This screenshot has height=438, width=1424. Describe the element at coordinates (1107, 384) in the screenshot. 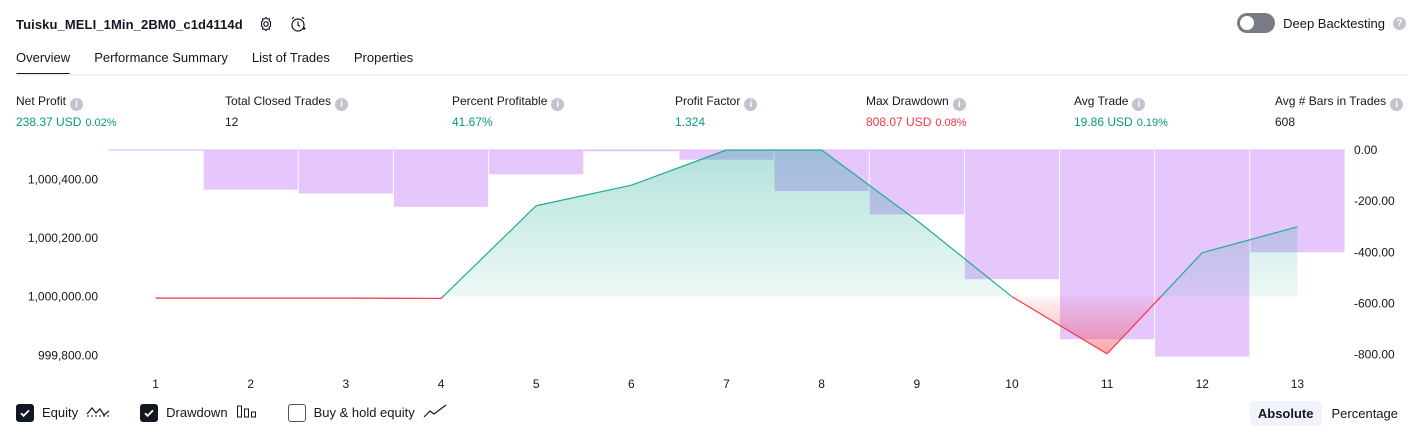

I see `x-axis-tick-label: 11` at that location.